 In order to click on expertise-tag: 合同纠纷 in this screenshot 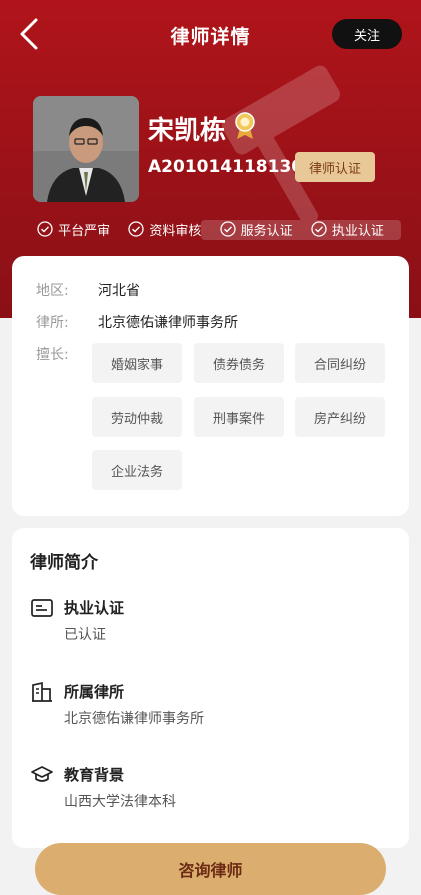, I will do `click(340, 363)`.